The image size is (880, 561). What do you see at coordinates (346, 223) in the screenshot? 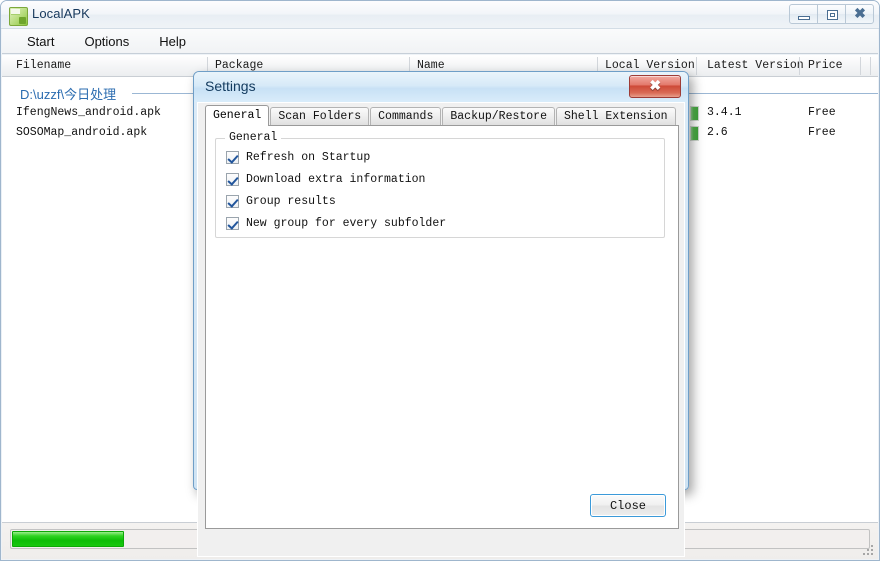
I see `option-label: New group for every subfolder` at bounding box center [346, 223].